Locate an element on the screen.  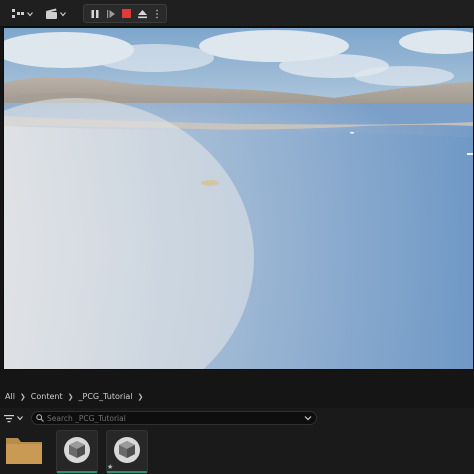
search-icon is located at coordinates (40, 418).